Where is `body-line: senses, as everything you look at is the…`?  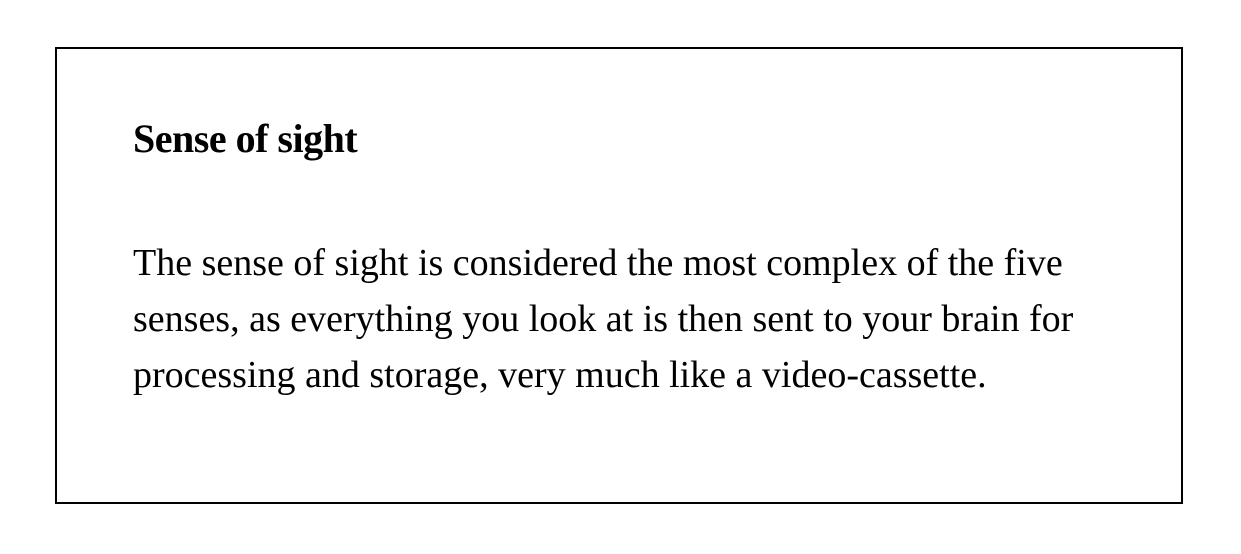
body-line: senses, as everything you look at is the… is located at coordinates (603, 319).